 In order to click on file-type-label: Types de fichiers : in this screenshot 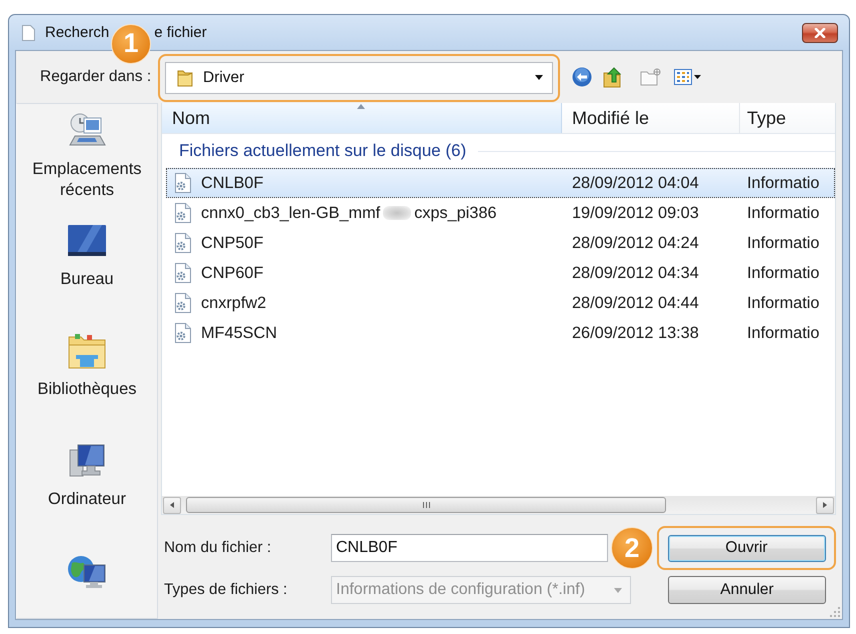, I will do `click(226, 589)`.